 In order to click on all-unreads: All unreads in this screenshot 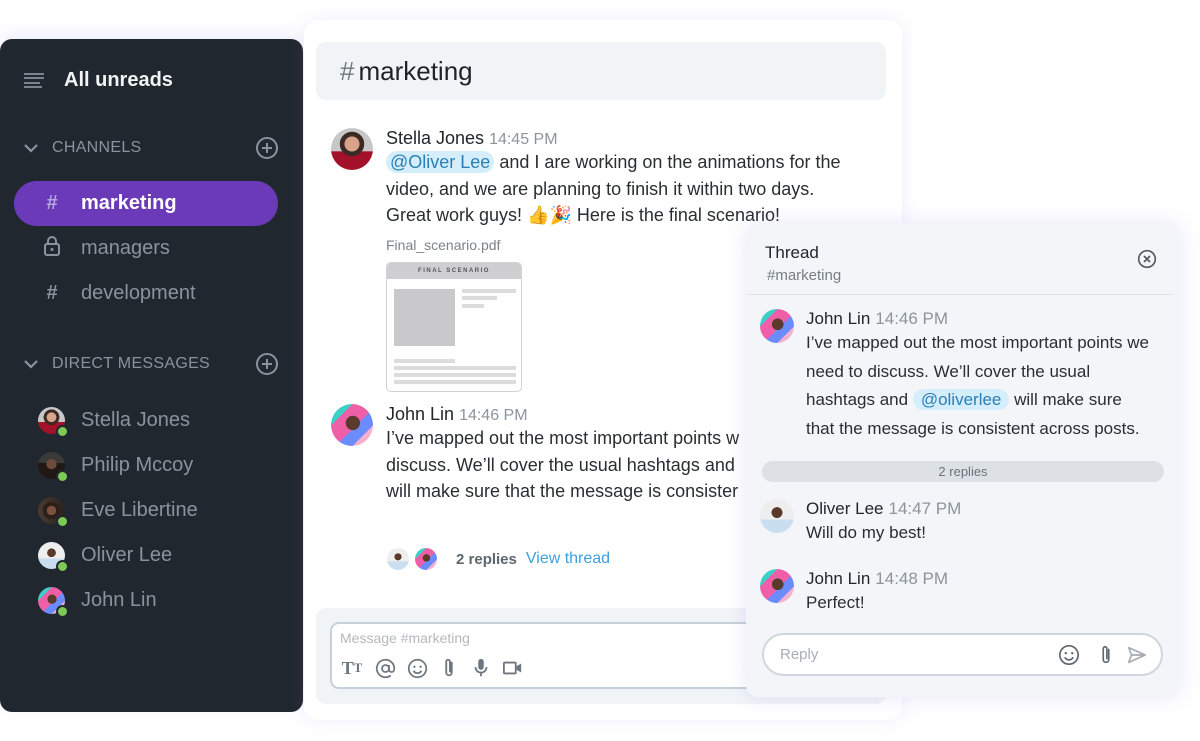, I will do `click(98, 80)`.